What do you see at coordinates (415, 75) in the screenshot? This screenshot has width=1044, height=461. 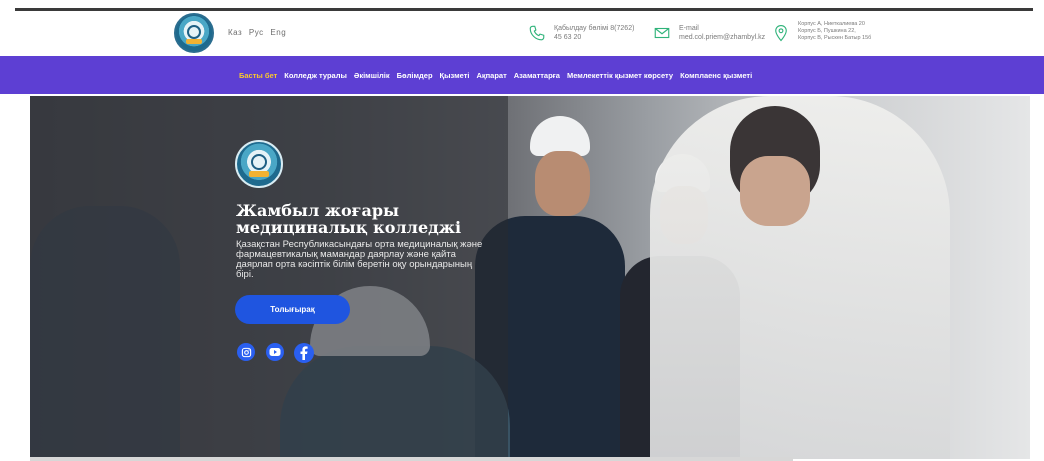 I see `nav-item-departments: Бөлімдер` at bounding box center [415, 75].